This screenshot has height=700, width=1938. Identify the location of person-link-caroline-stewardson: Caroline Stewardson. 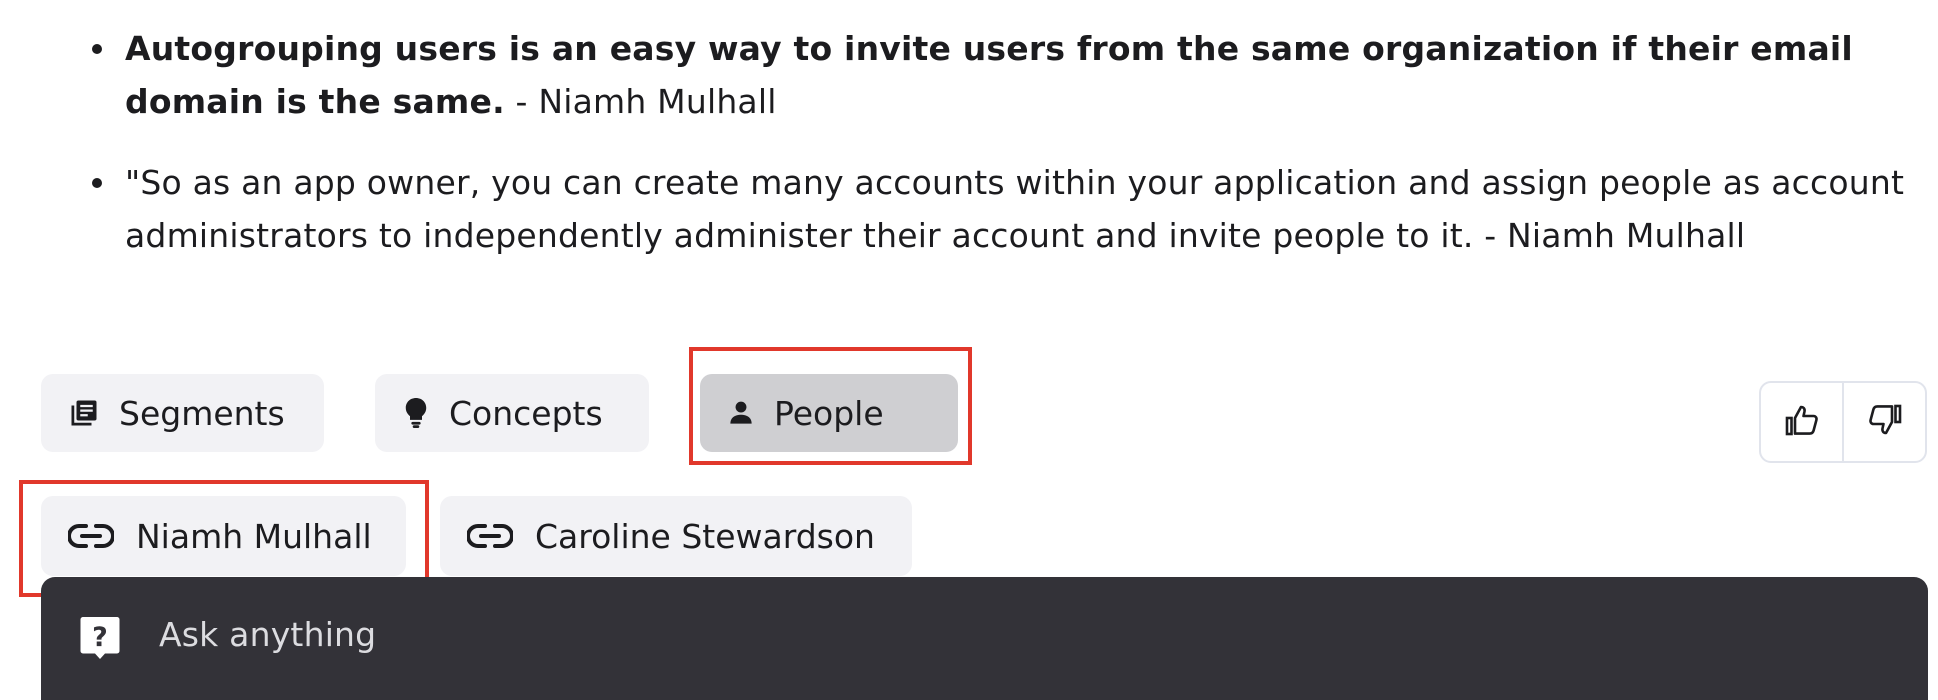
(676, 536).